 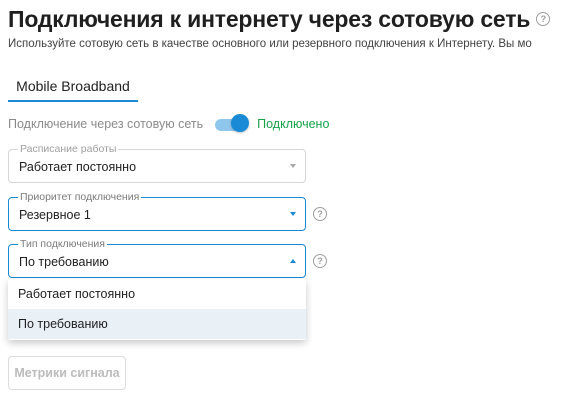 I want to click on signal-metrics-button: Метрики сигнала, so click(x=67, y=373).